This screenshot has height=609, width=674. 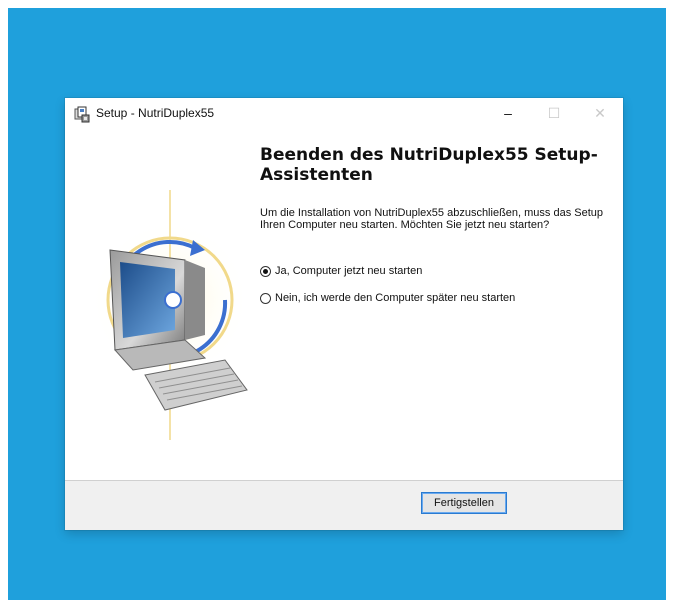 I want to click on setup-installer-icon, so click(x=82, y=115).